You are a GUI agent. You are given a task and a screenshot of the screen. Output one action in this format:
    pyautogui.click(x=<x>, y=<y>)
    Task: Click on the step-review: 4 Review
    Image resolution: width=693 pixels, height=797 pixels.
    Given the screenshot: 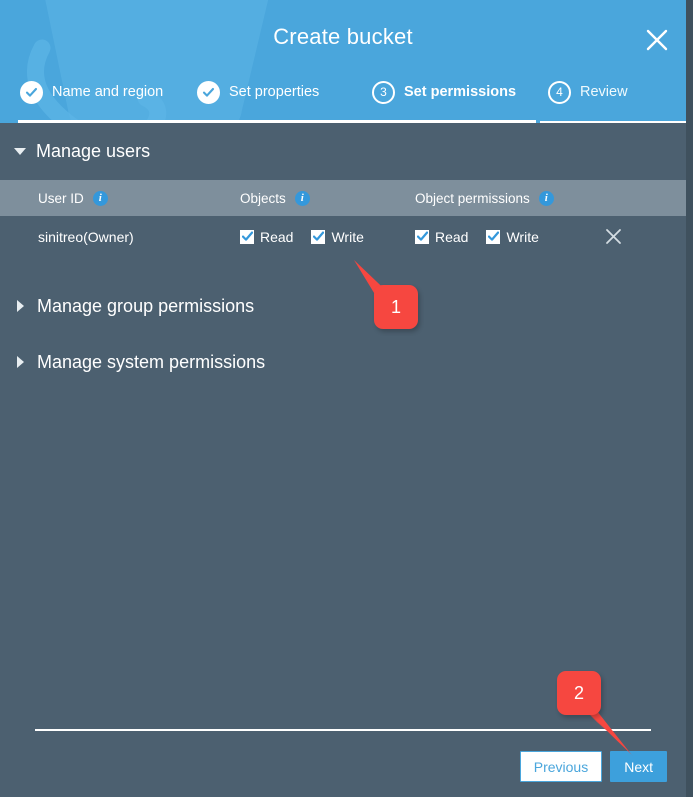 What is the action you would take?
    pyautogui.click(x=588, y=92)
    